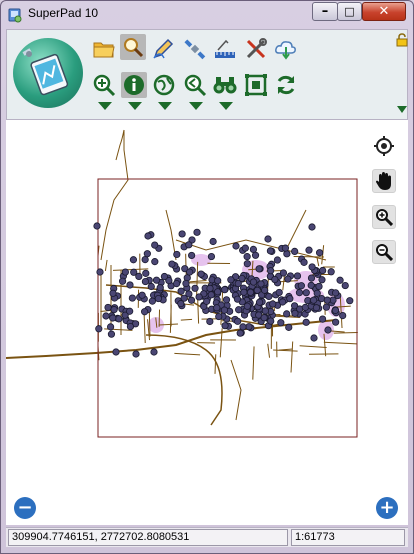 The width and height of the screenshot is (414, 554). What do you see at coordinates (25, 508) in the screenshot?
I see `zoom-out-round-button: −` at bounding box center [25, 508].